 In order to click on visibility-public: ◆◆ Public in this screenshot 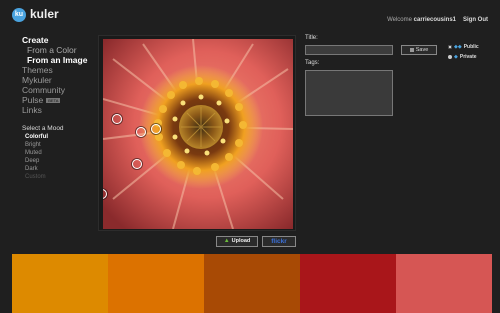, I will do `click(463, 47)`.